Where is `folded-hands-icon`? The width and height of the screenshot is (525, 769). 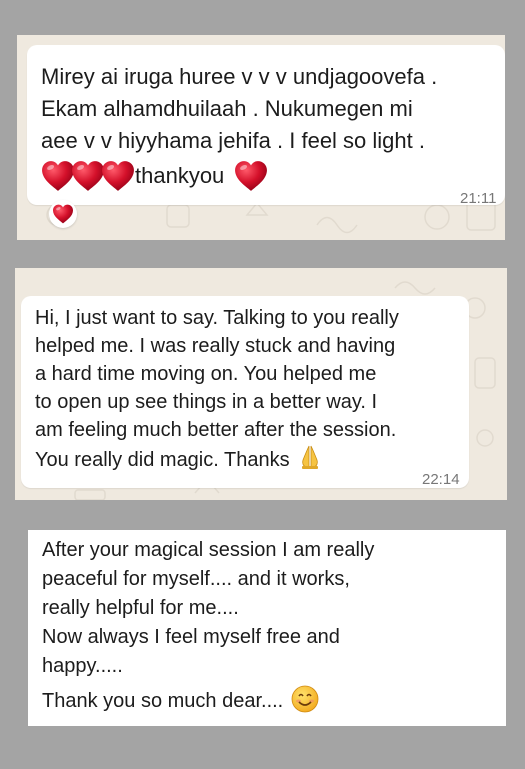 folded-hands-icon is located at coordinates (310, 457).